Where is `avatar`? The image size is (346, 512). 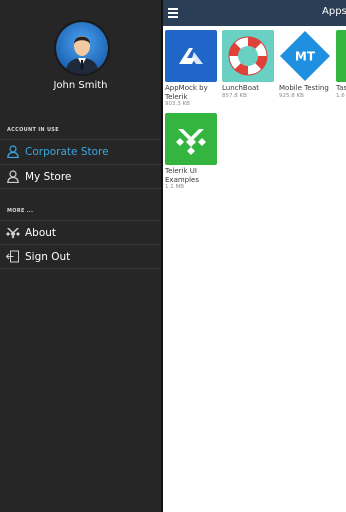 avatar is located at coordinates (82, 48).